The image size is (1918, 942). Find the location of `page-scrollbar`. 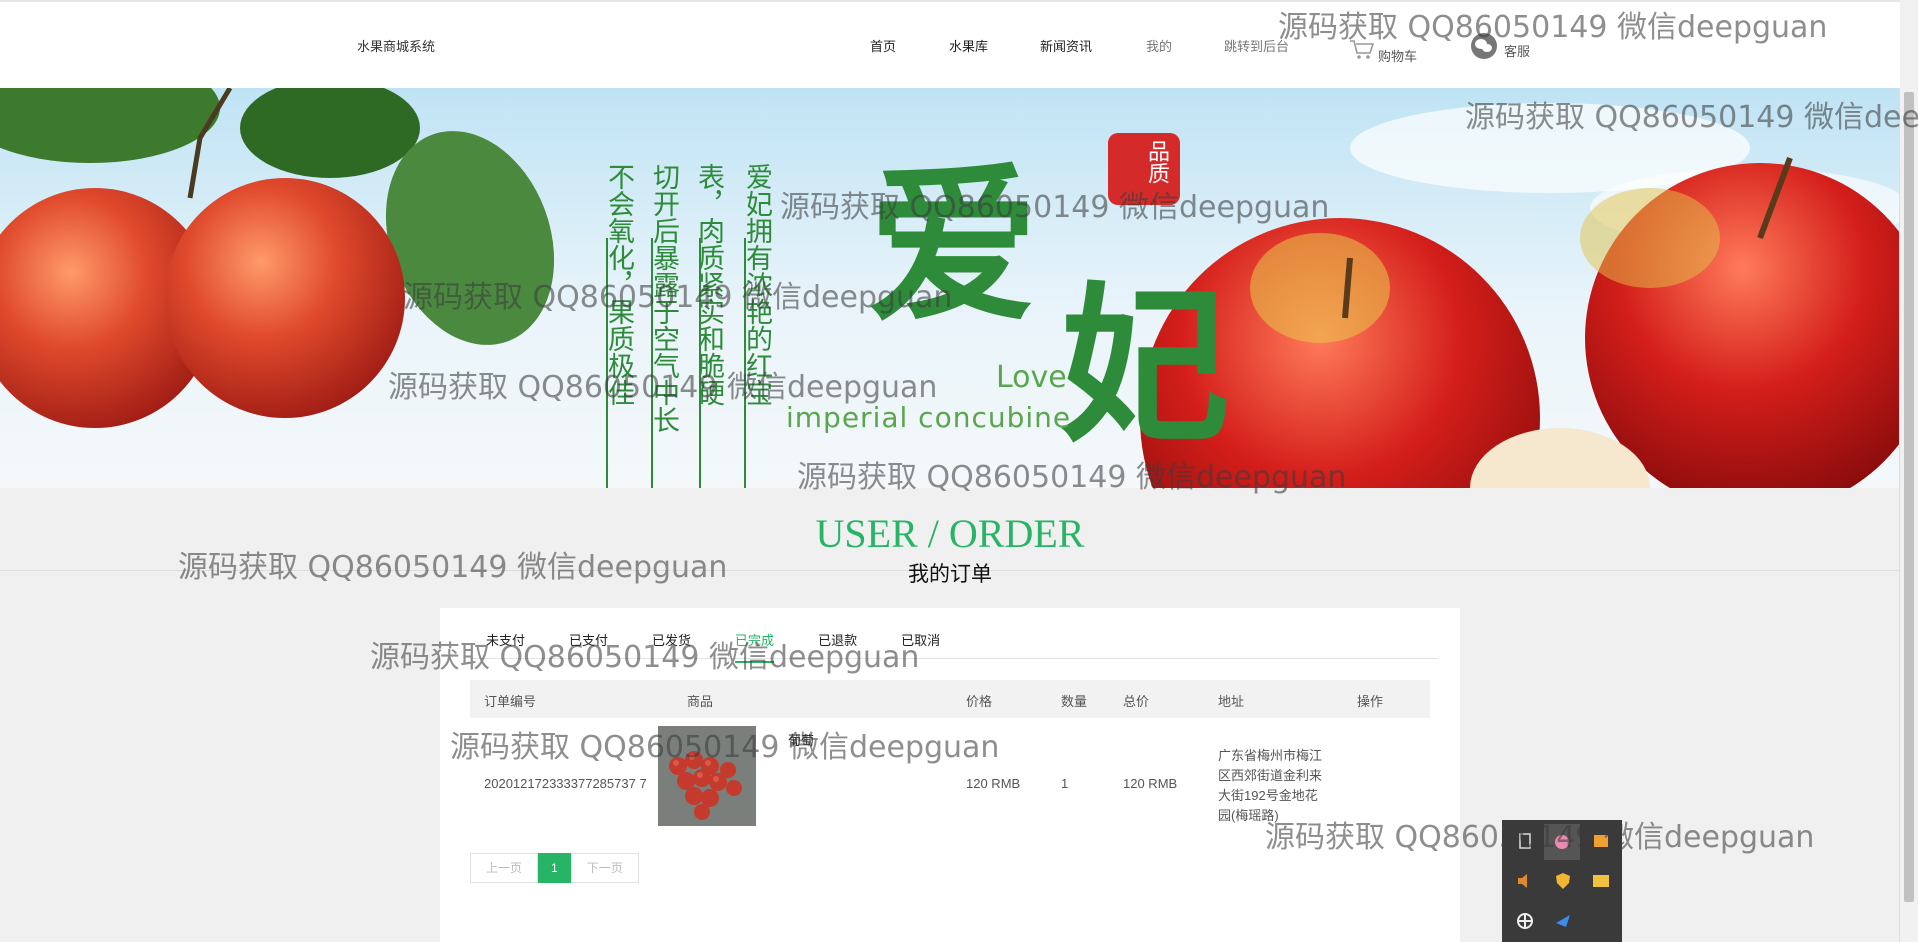

page-scrollbar is located at coordinates (1908, 515).